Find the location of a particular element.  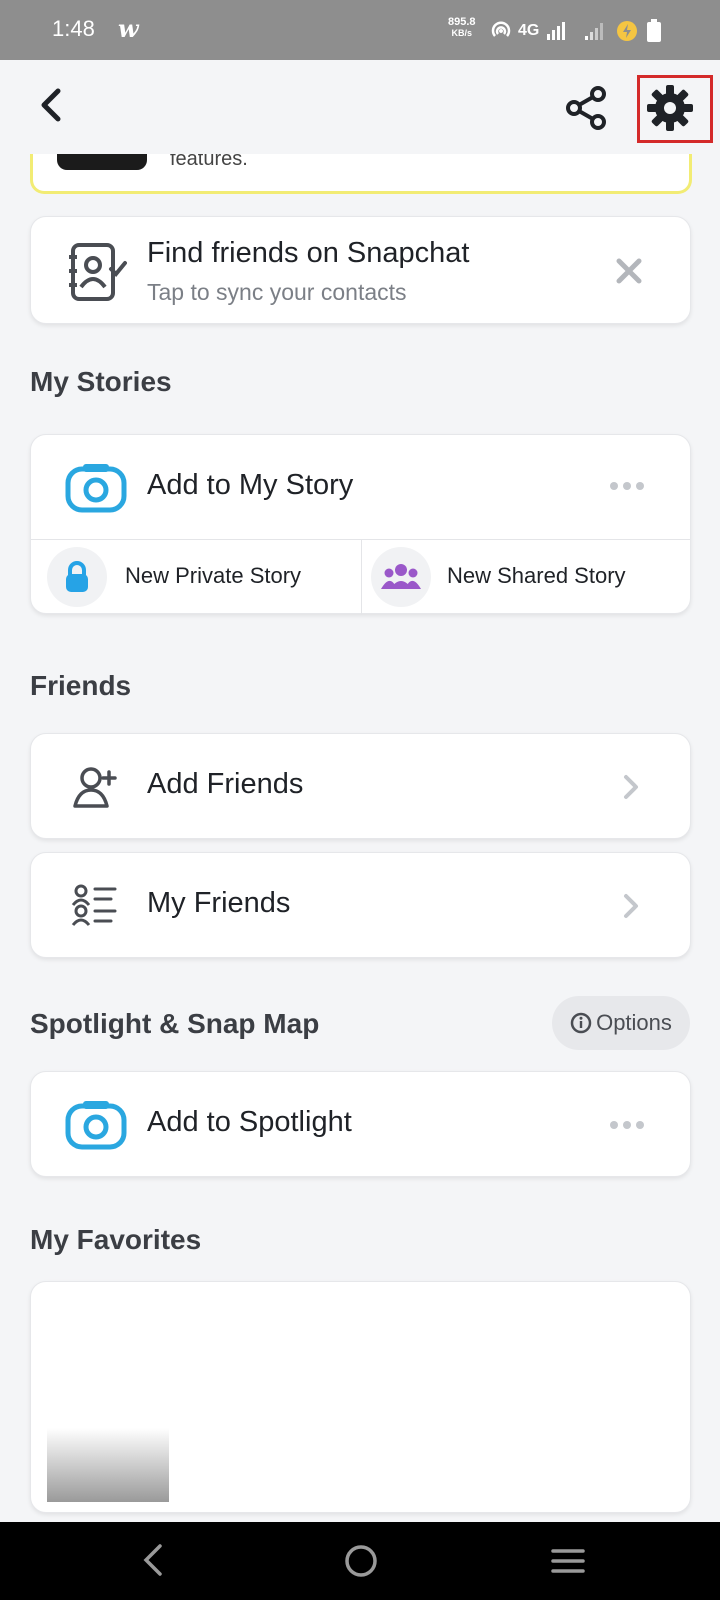

options-button: Options is located at coordinates (621, 1023).